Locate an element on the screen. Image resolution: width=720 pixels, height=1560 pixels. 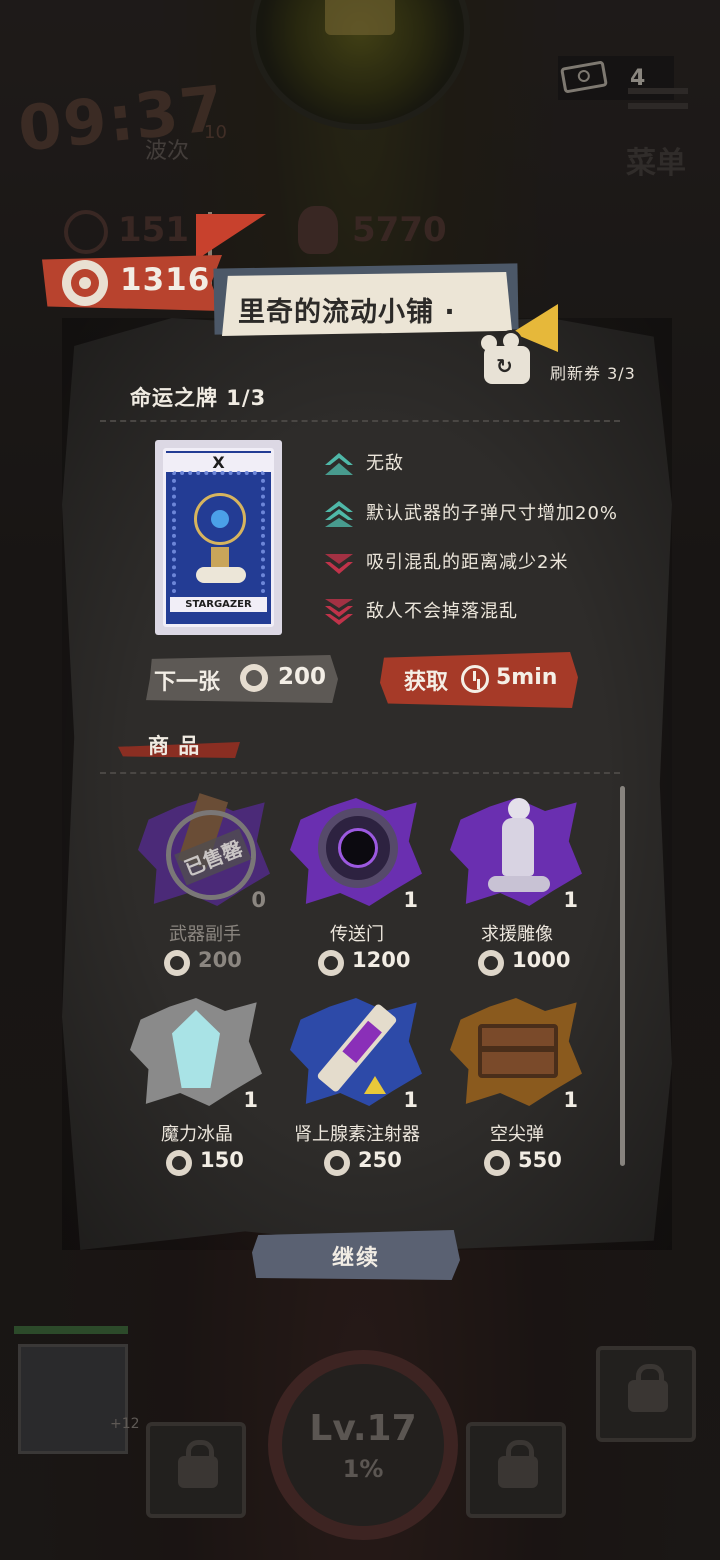
fate-card-face: X STARGAZER is located at coordinates (218, 537).